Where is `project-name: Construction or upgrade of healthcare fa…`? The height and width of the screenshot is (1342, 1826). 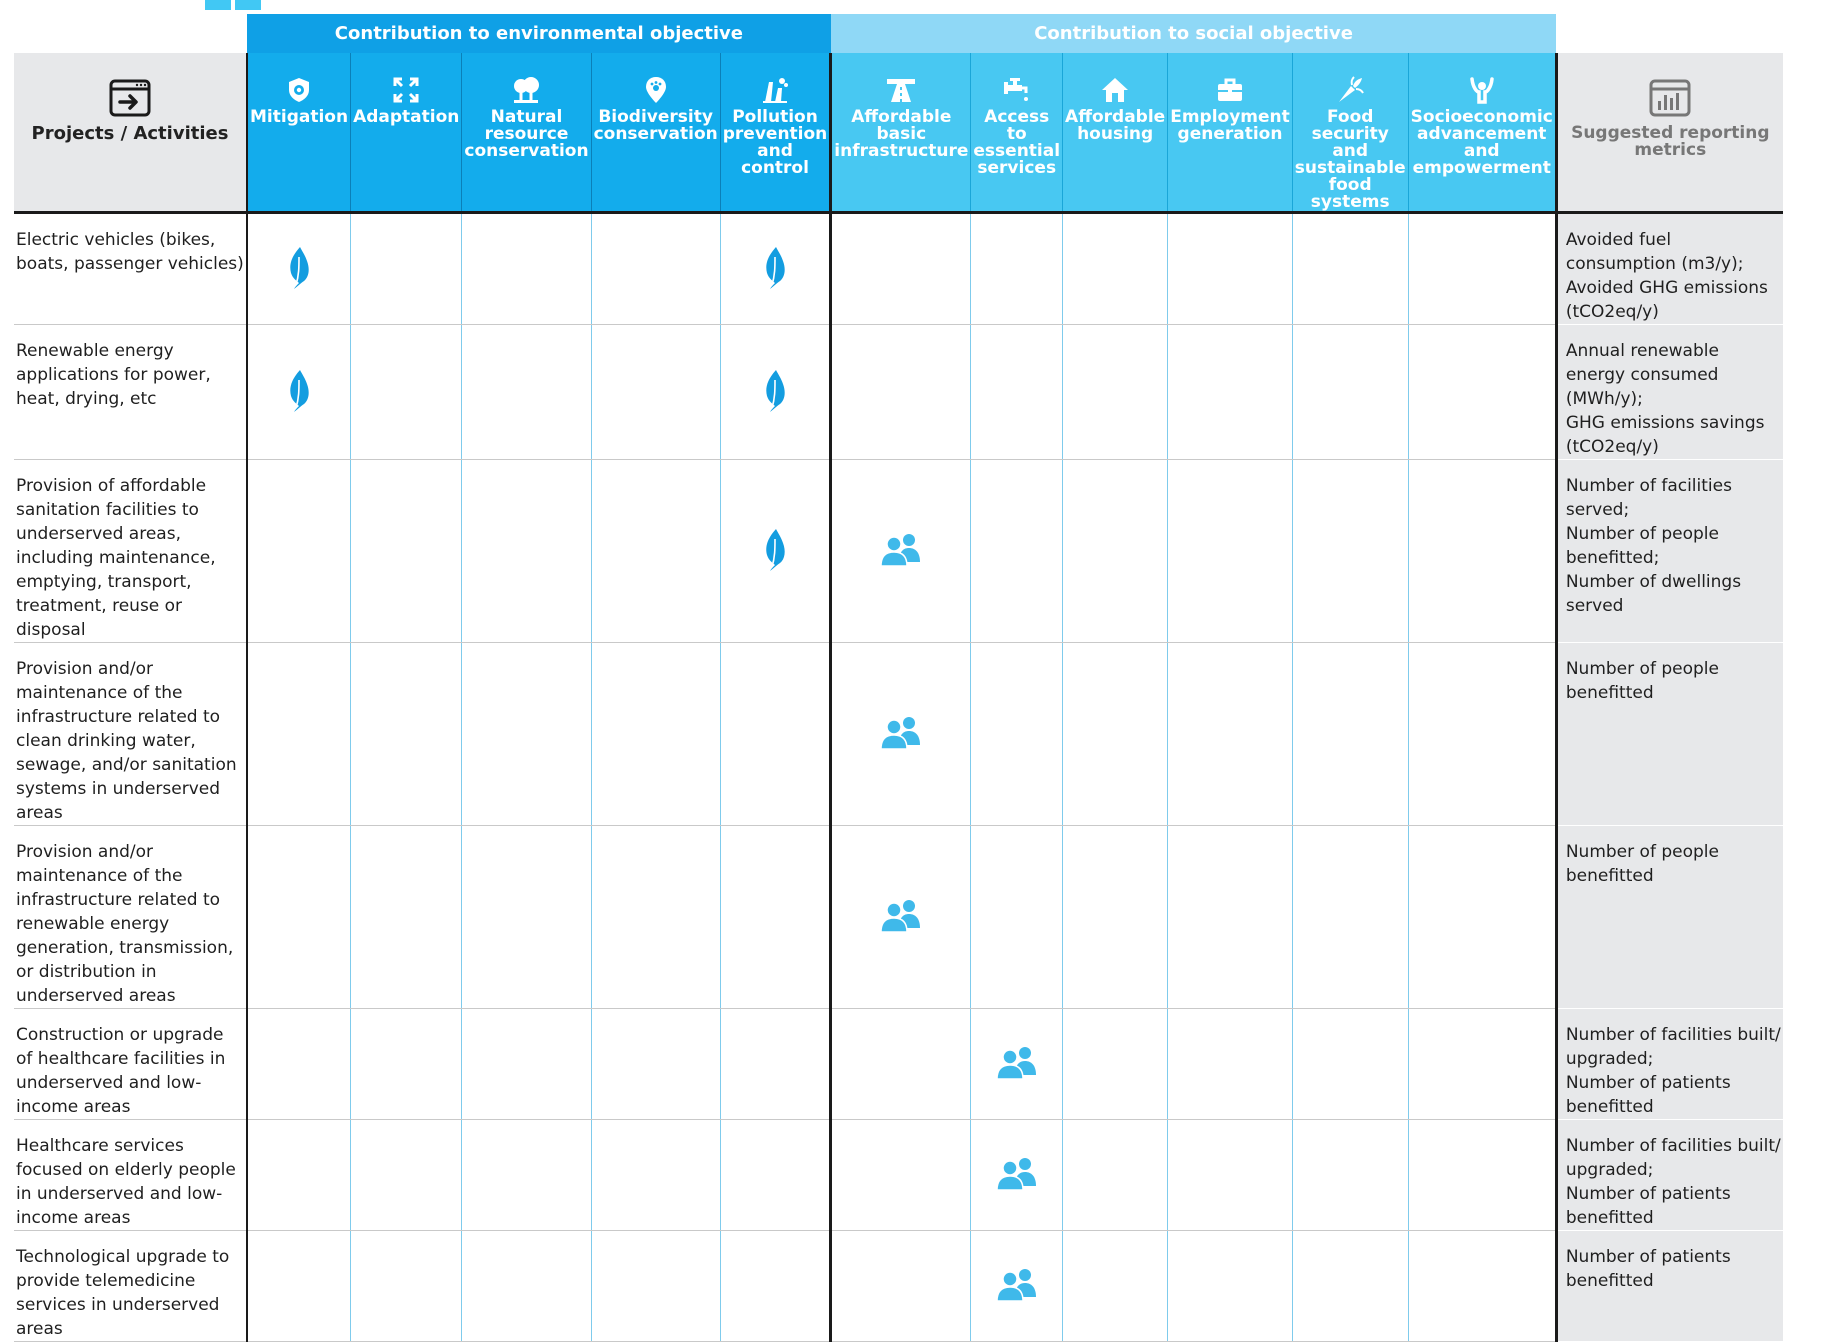
project-name: Construction or upgrade of healthcare fa… is located at coordinates (131, 1064).